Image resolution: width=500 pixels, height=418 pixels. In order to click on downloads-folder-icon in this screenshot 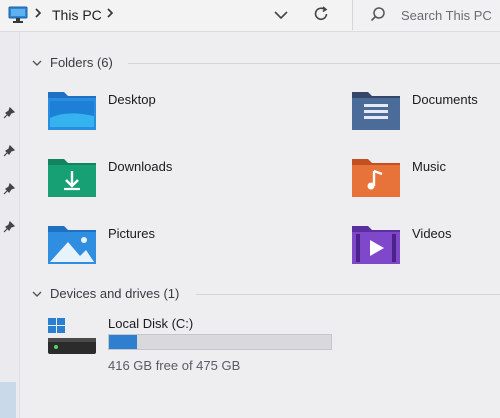, I will do `click(72, 178)`.